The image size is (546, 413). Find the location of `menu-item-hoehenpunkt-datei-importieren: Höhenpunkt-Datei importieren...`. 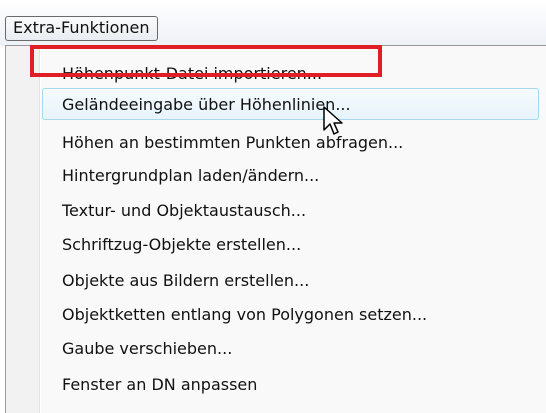

menu-item-hoehenpunkt-datei-importieren: Höhenpunkt-Datei importieren... is located at coordinates (276, 74).